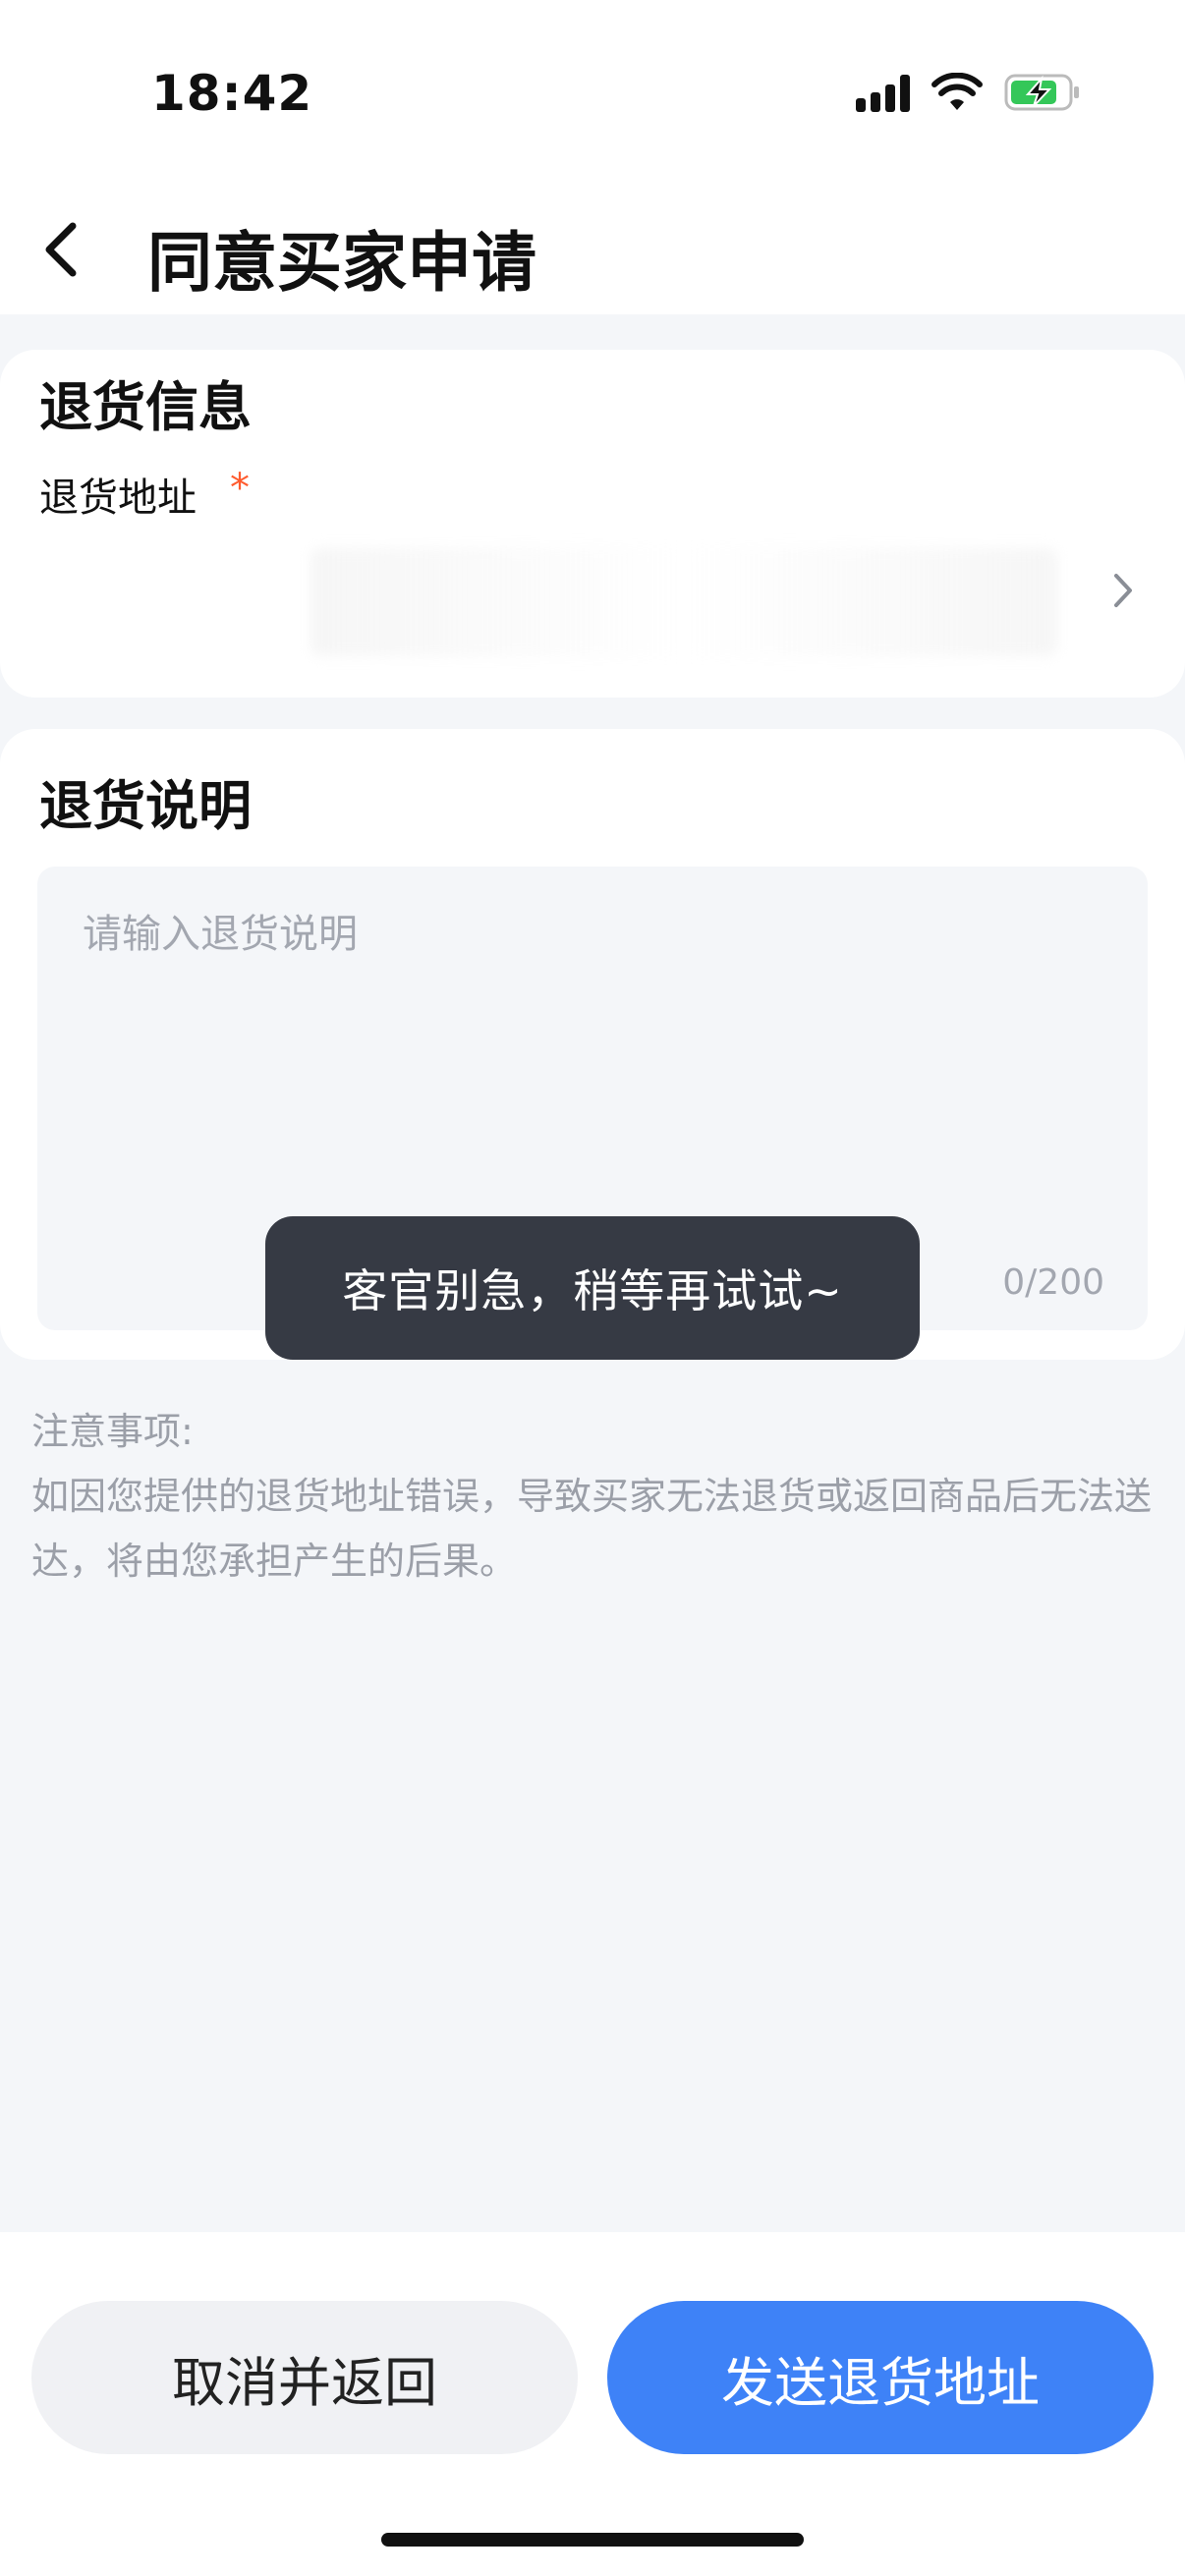 This screenshot has width=1185, height=2576. What do you see at coordinates (1041, 92) in the screenshot?
I see `battery-charging-icon` at bounding box center [1041, 92].